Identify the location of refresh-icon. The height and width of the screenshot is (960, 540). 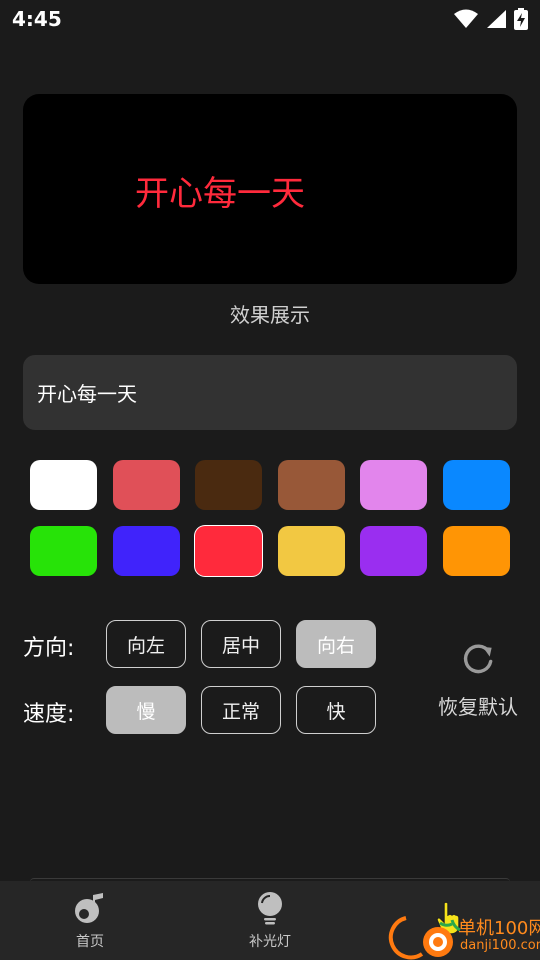
(478, 659).